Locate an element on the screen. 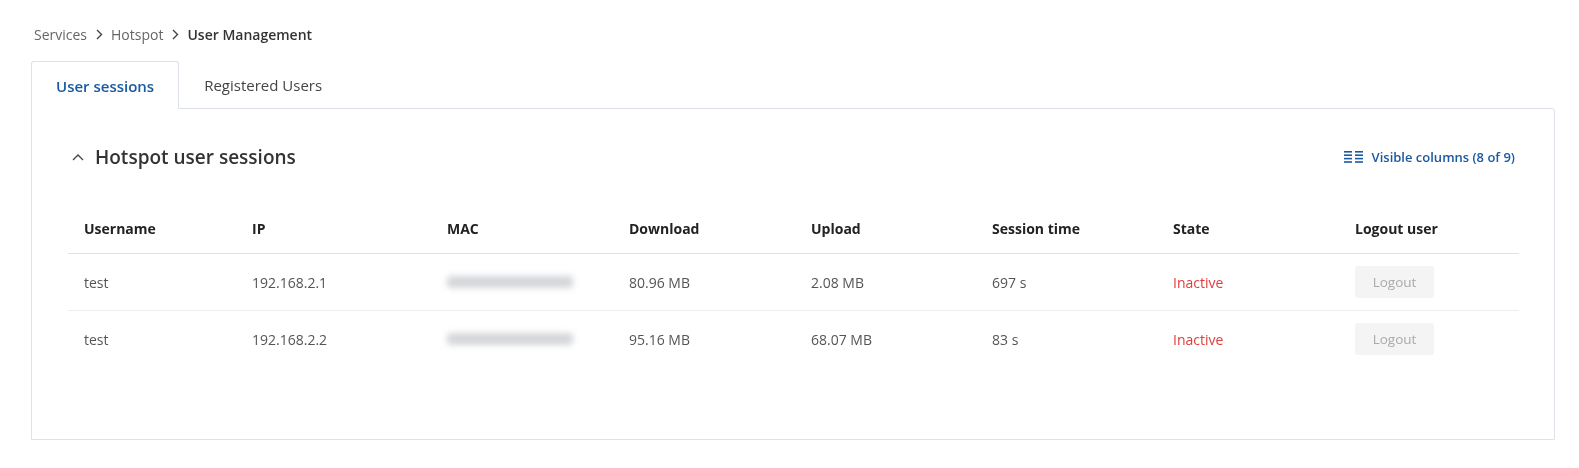 The height and width of the screenshot is (468, 1579). tab: Registered Users is located at coordinates (263, 84).